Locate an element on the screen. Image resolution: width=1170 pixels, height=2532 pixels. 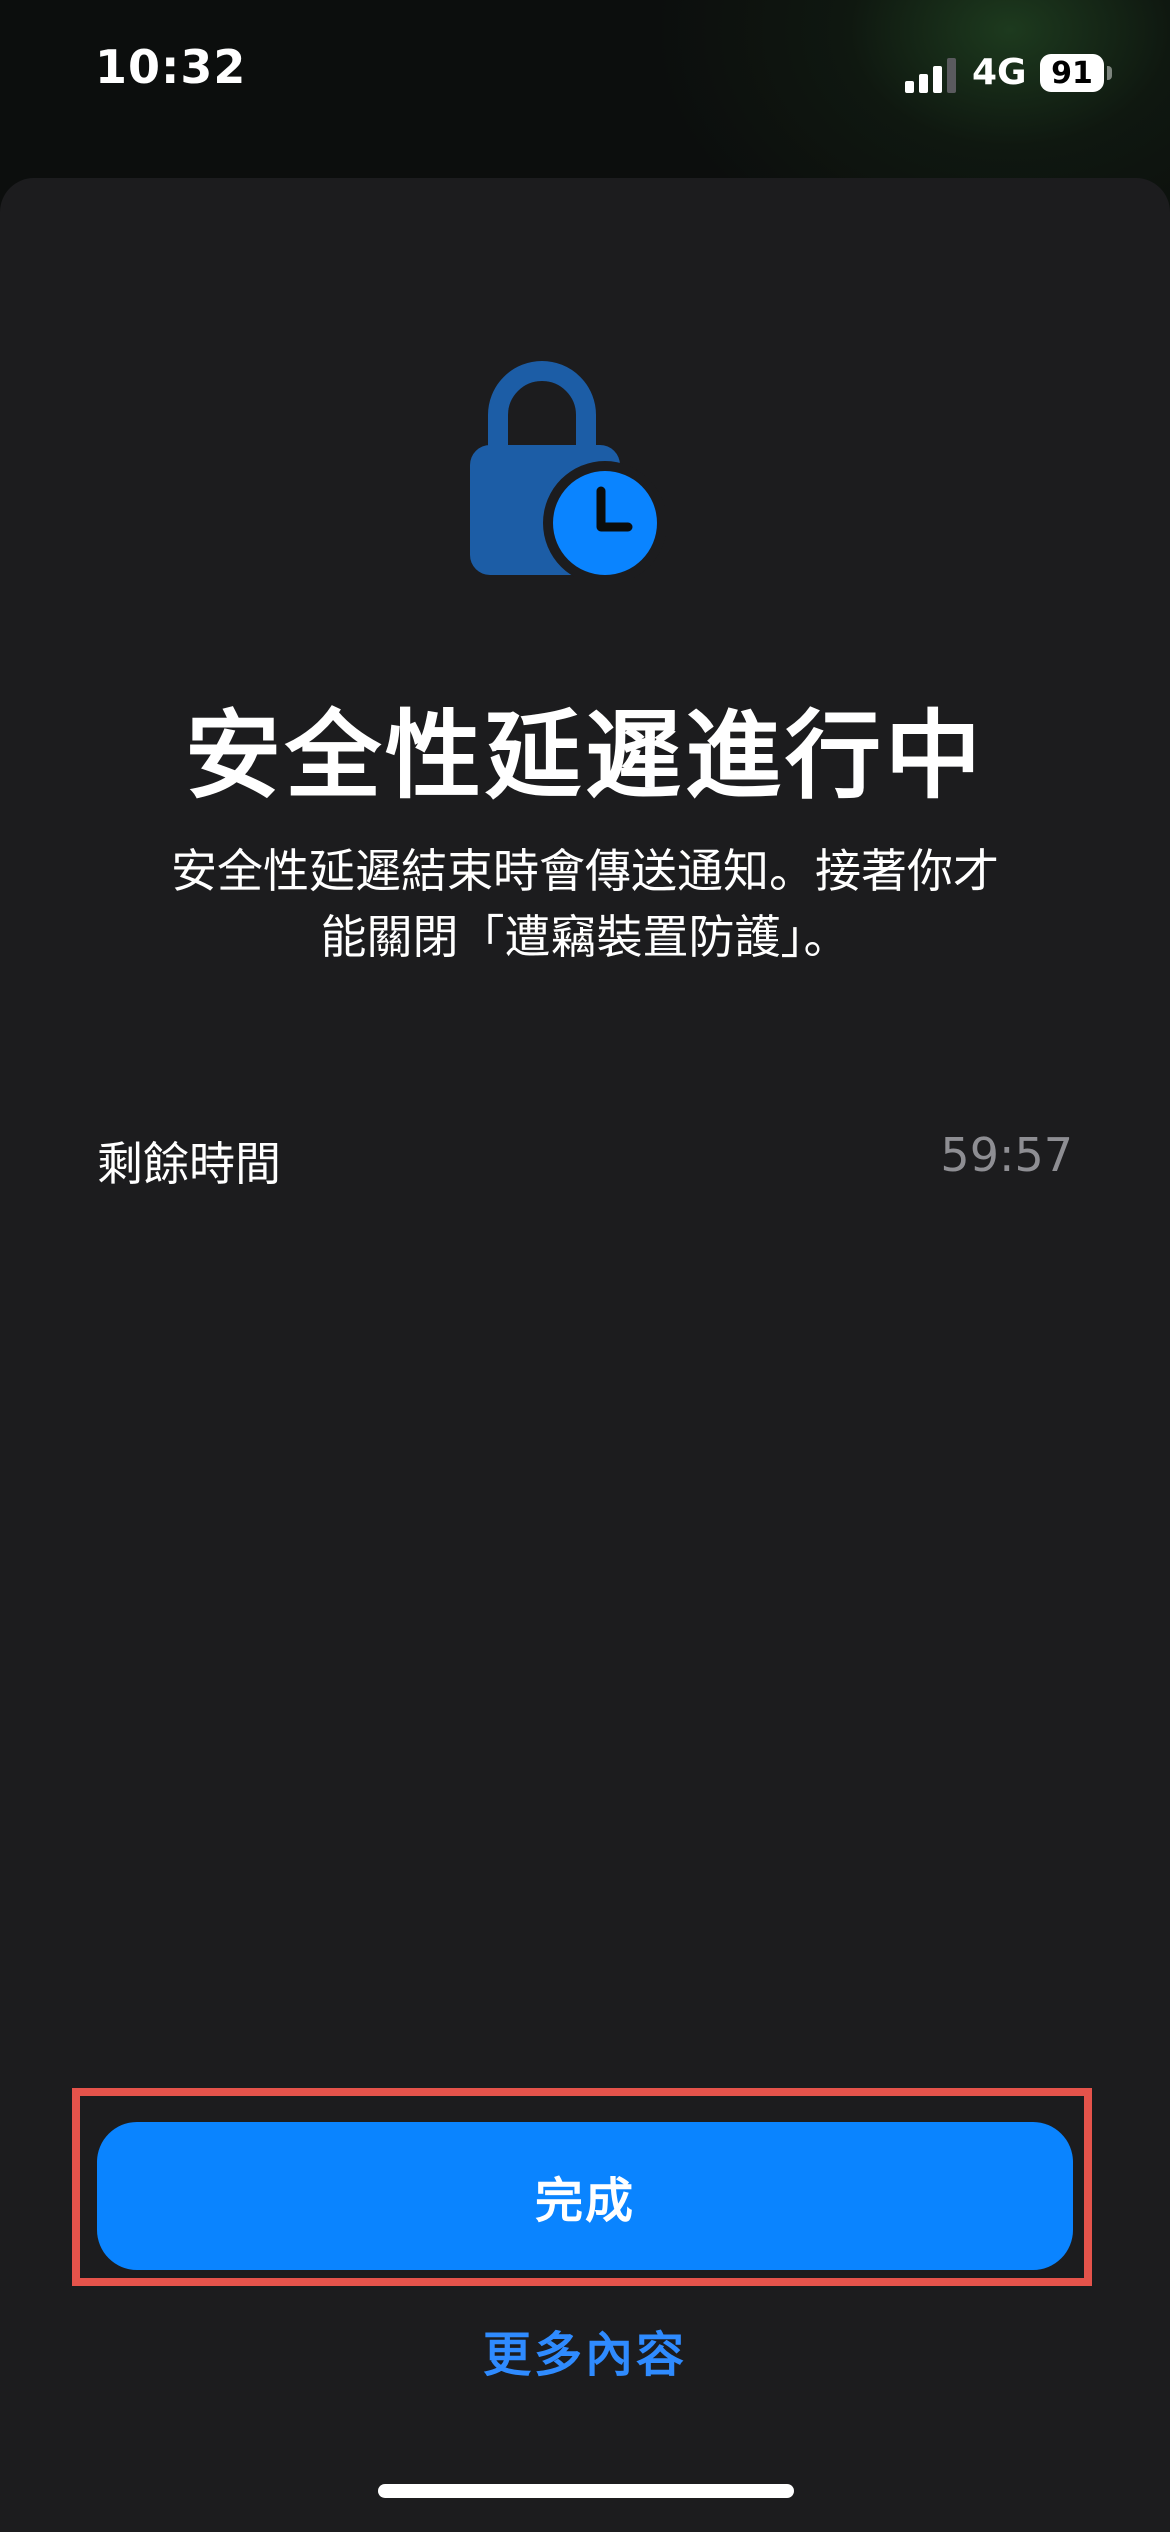
page-title: 安全性延遲進行中 is located at coordinates (585, 756).